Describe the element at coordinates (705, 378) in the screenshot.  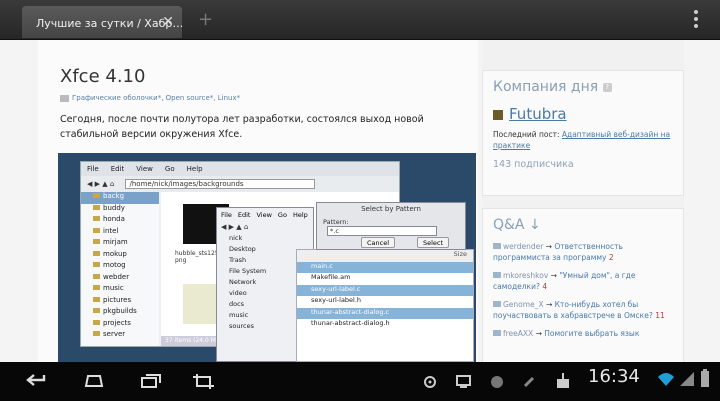
I see `battery-icon` at that location.